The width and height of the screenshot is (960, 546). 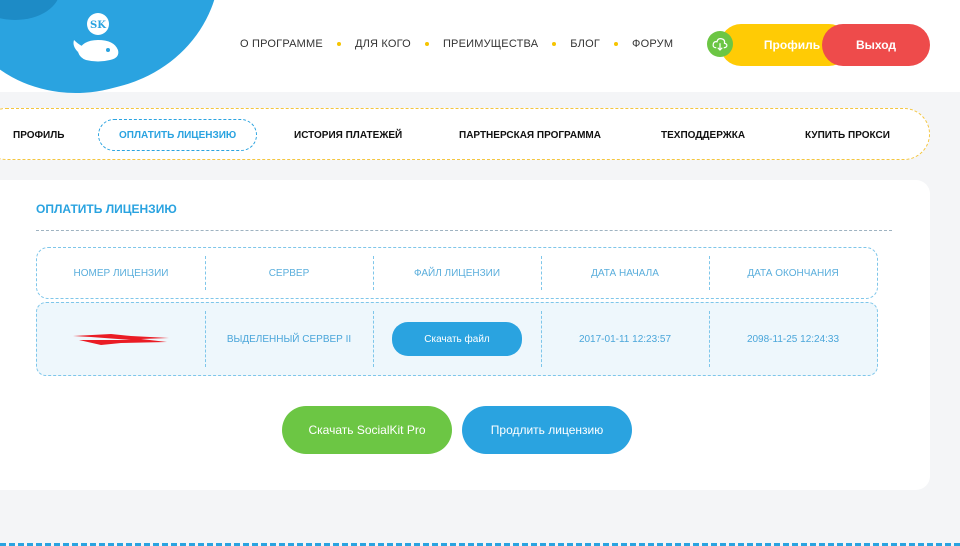 What do you see at coordinates (348, 135) in the screenshot?
I see `tab-payment-history: ИСТОРИЯ ПЛАТЕЖЕЙ` at bounding box center [348, 135].